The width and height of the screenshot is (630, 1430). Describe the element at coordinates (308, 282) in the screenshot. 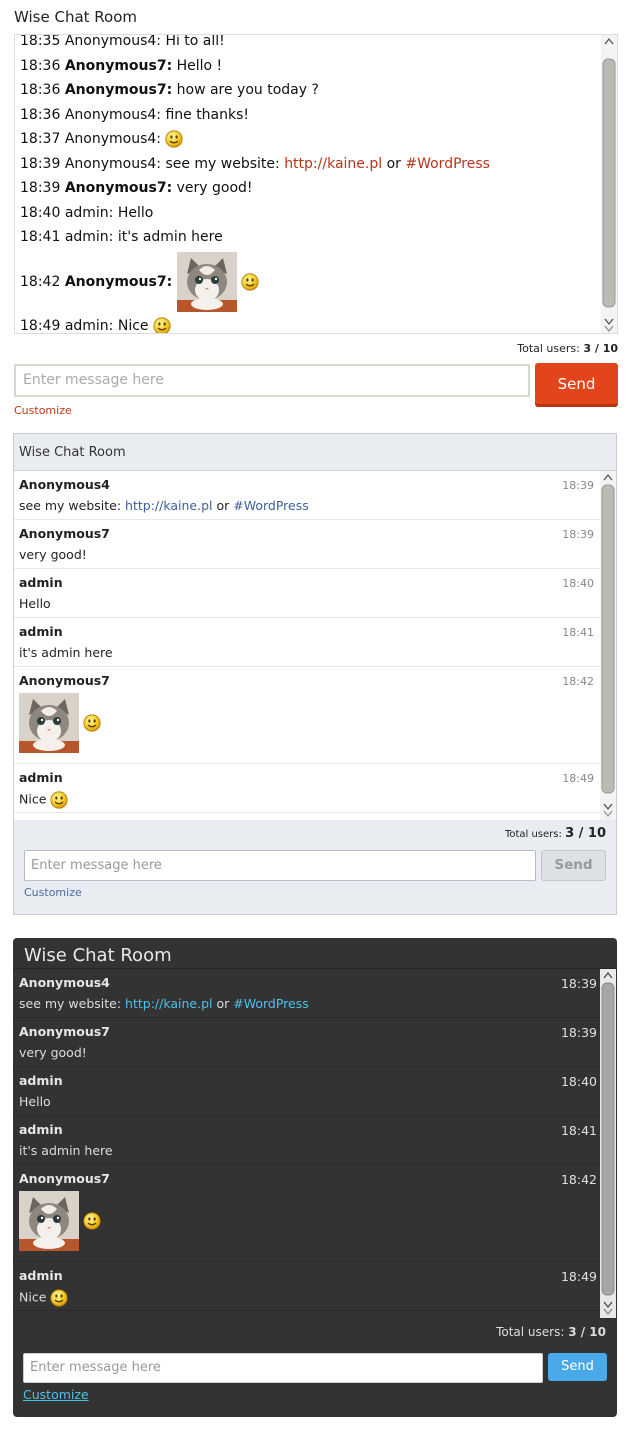

I see `message-row: 18:42 Anonymous7:` at that location.